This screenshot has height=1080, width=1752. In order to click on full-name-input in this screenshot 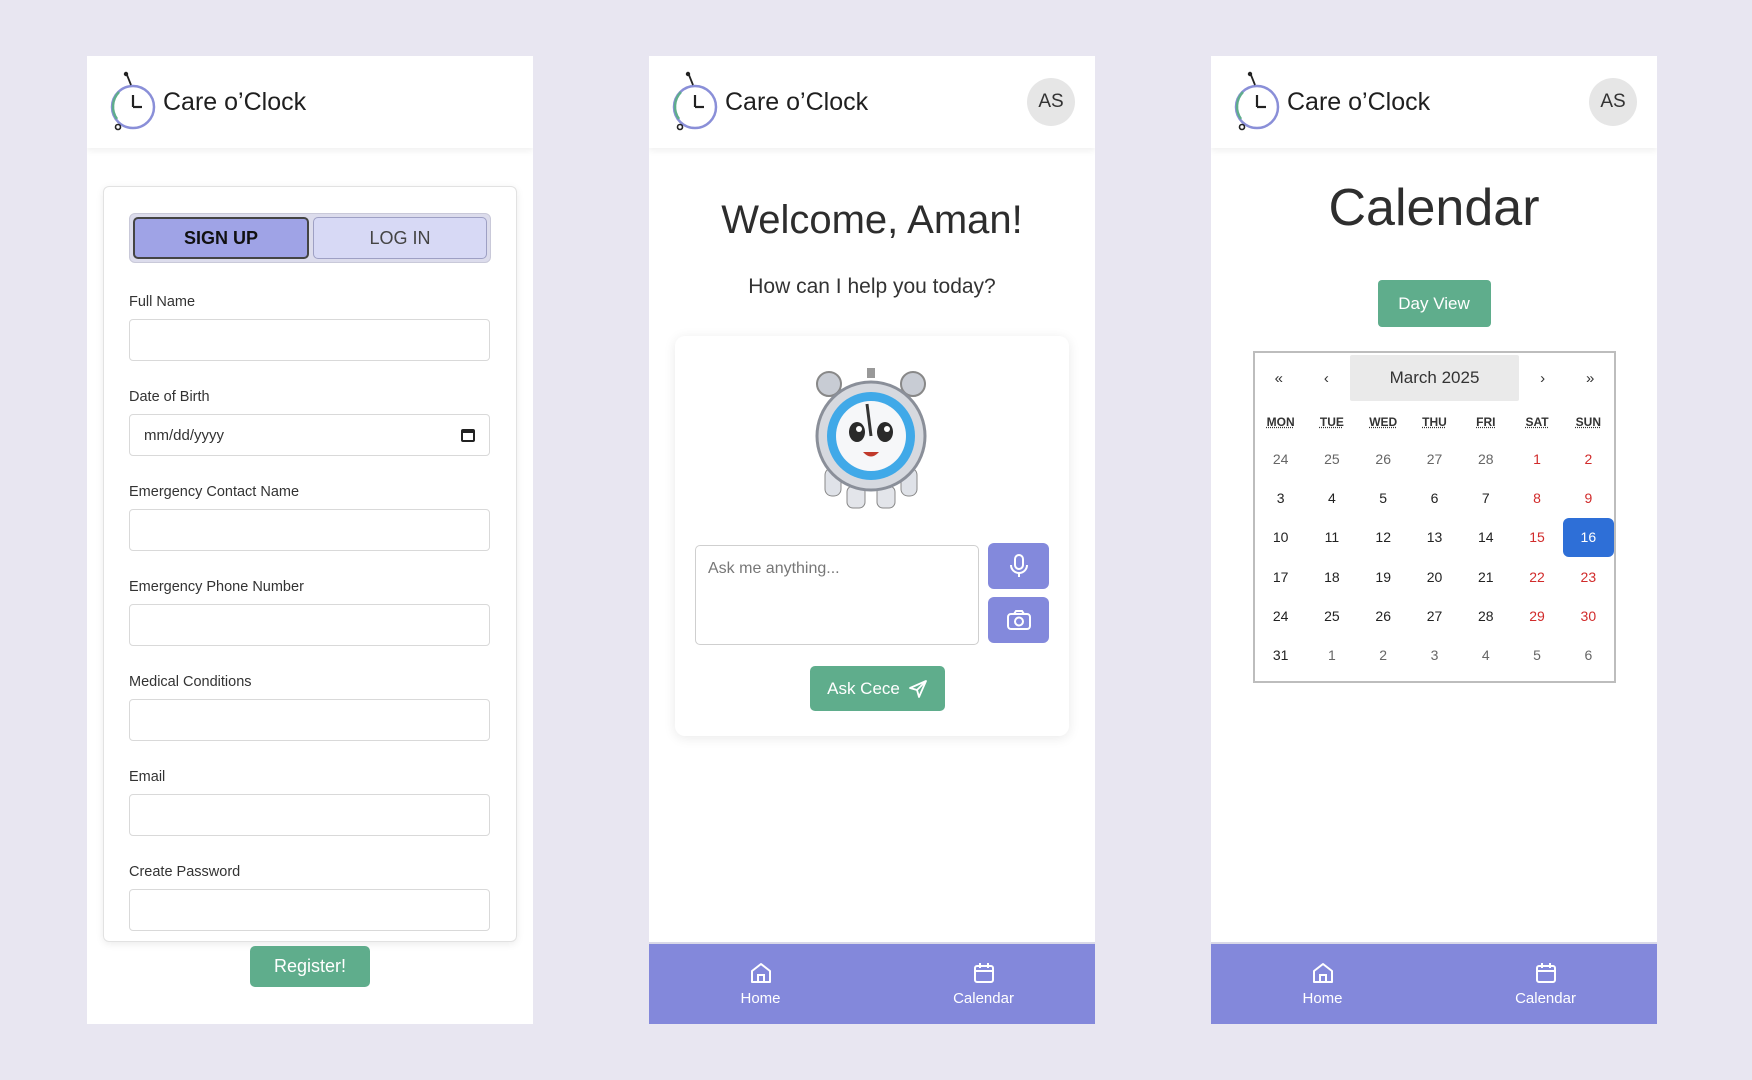, I will do `click(309, 340)`.